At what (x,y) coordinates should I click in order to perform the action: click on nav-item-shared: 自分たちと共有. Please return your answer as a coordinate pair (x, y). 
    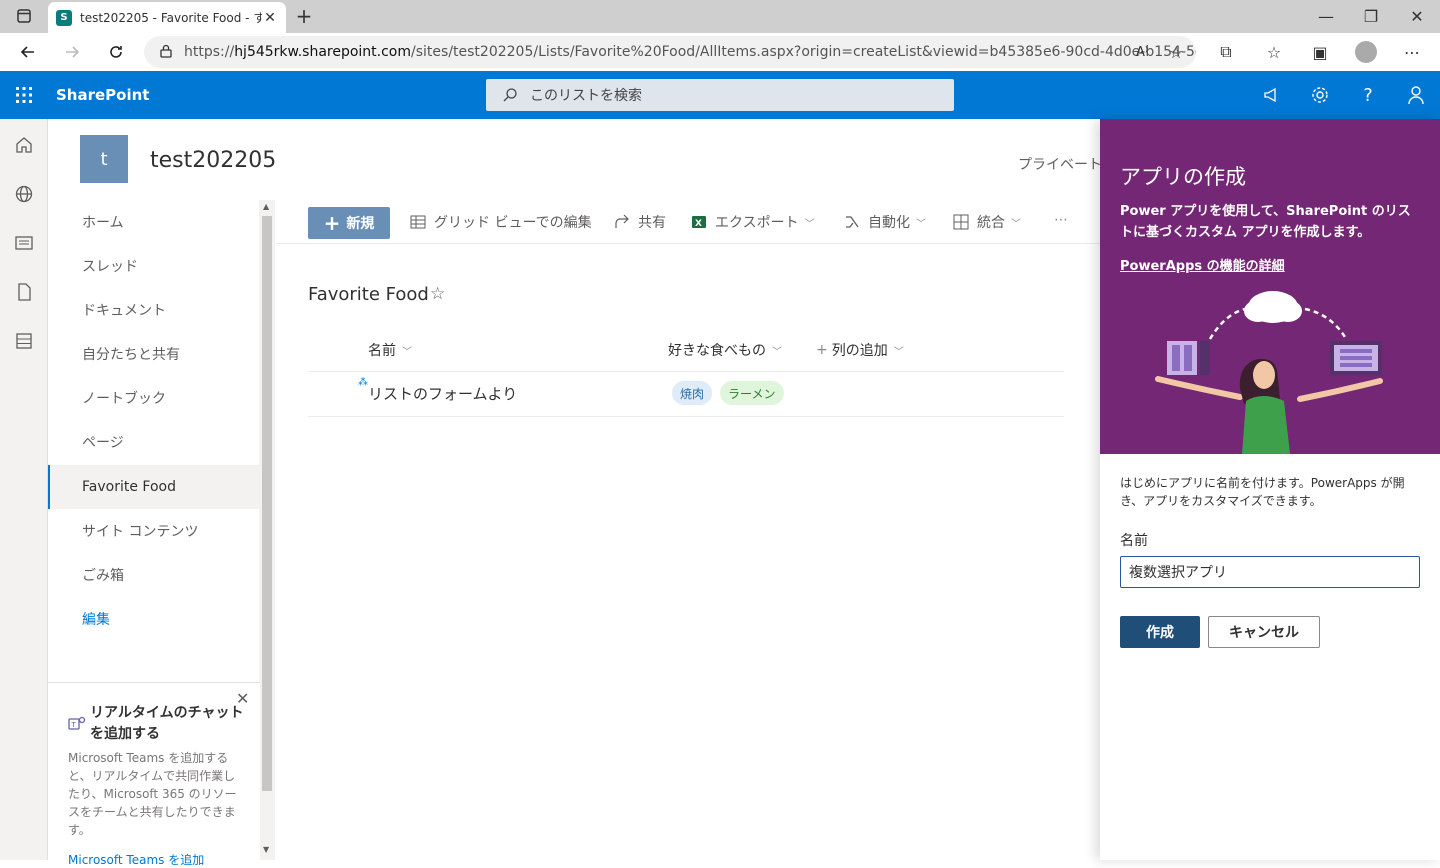
    Looking at the image, I should click on (154, 354).